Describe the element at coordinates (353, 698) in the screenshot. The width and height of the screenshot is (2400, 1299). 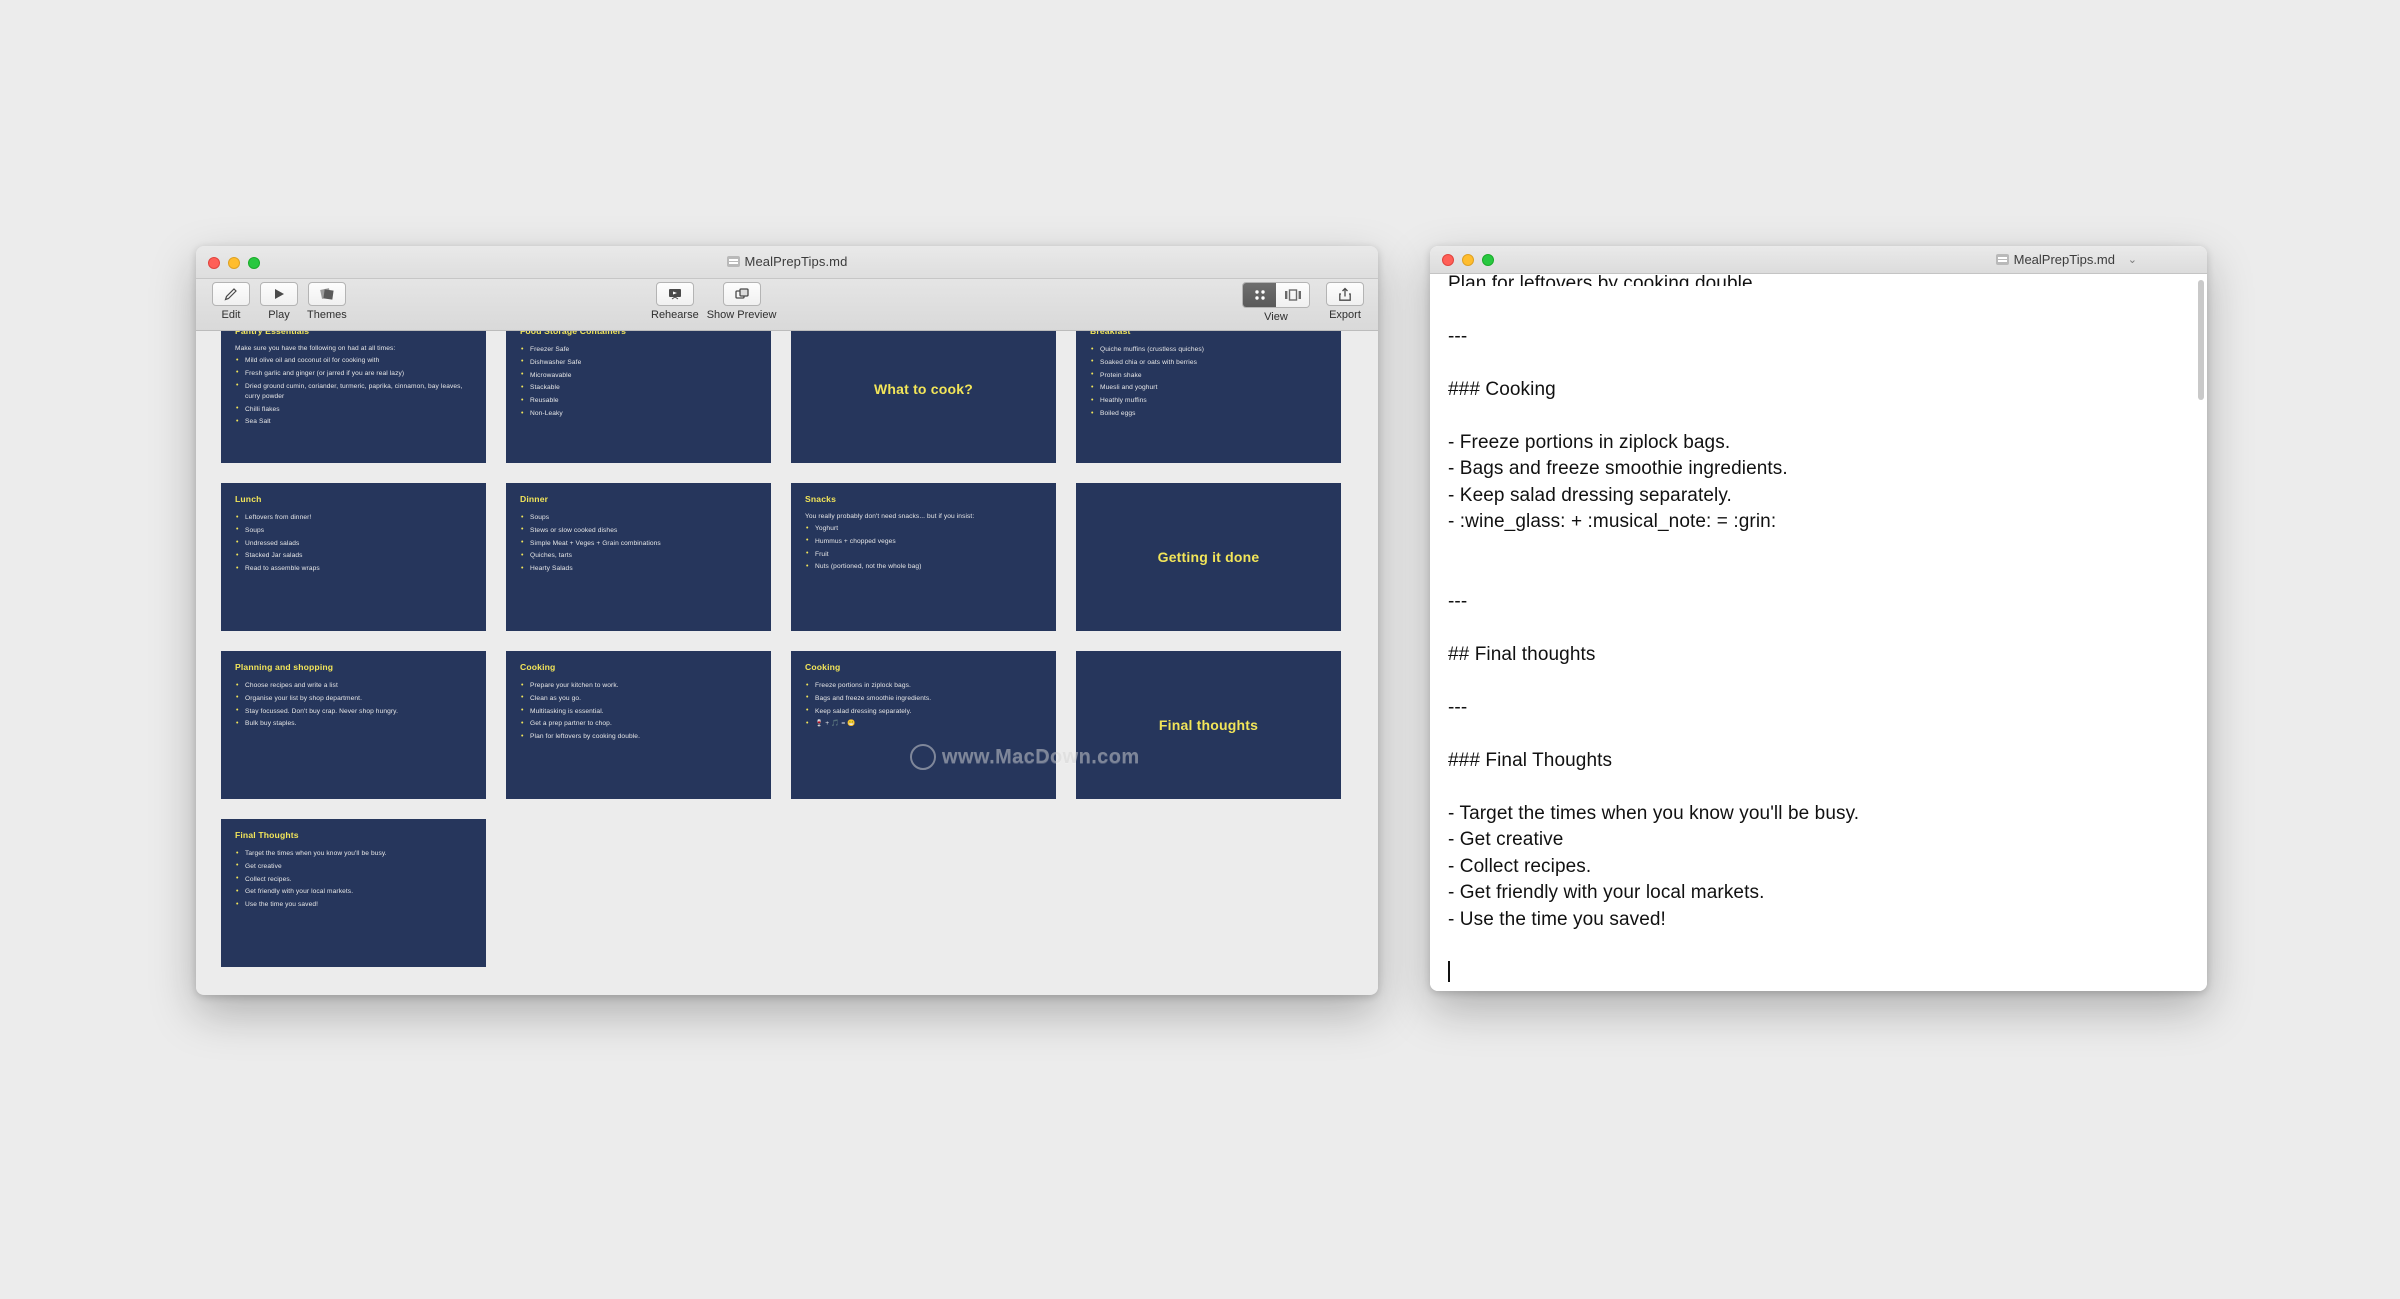
I see `list-item: Organise your list by shop department.` at that location.